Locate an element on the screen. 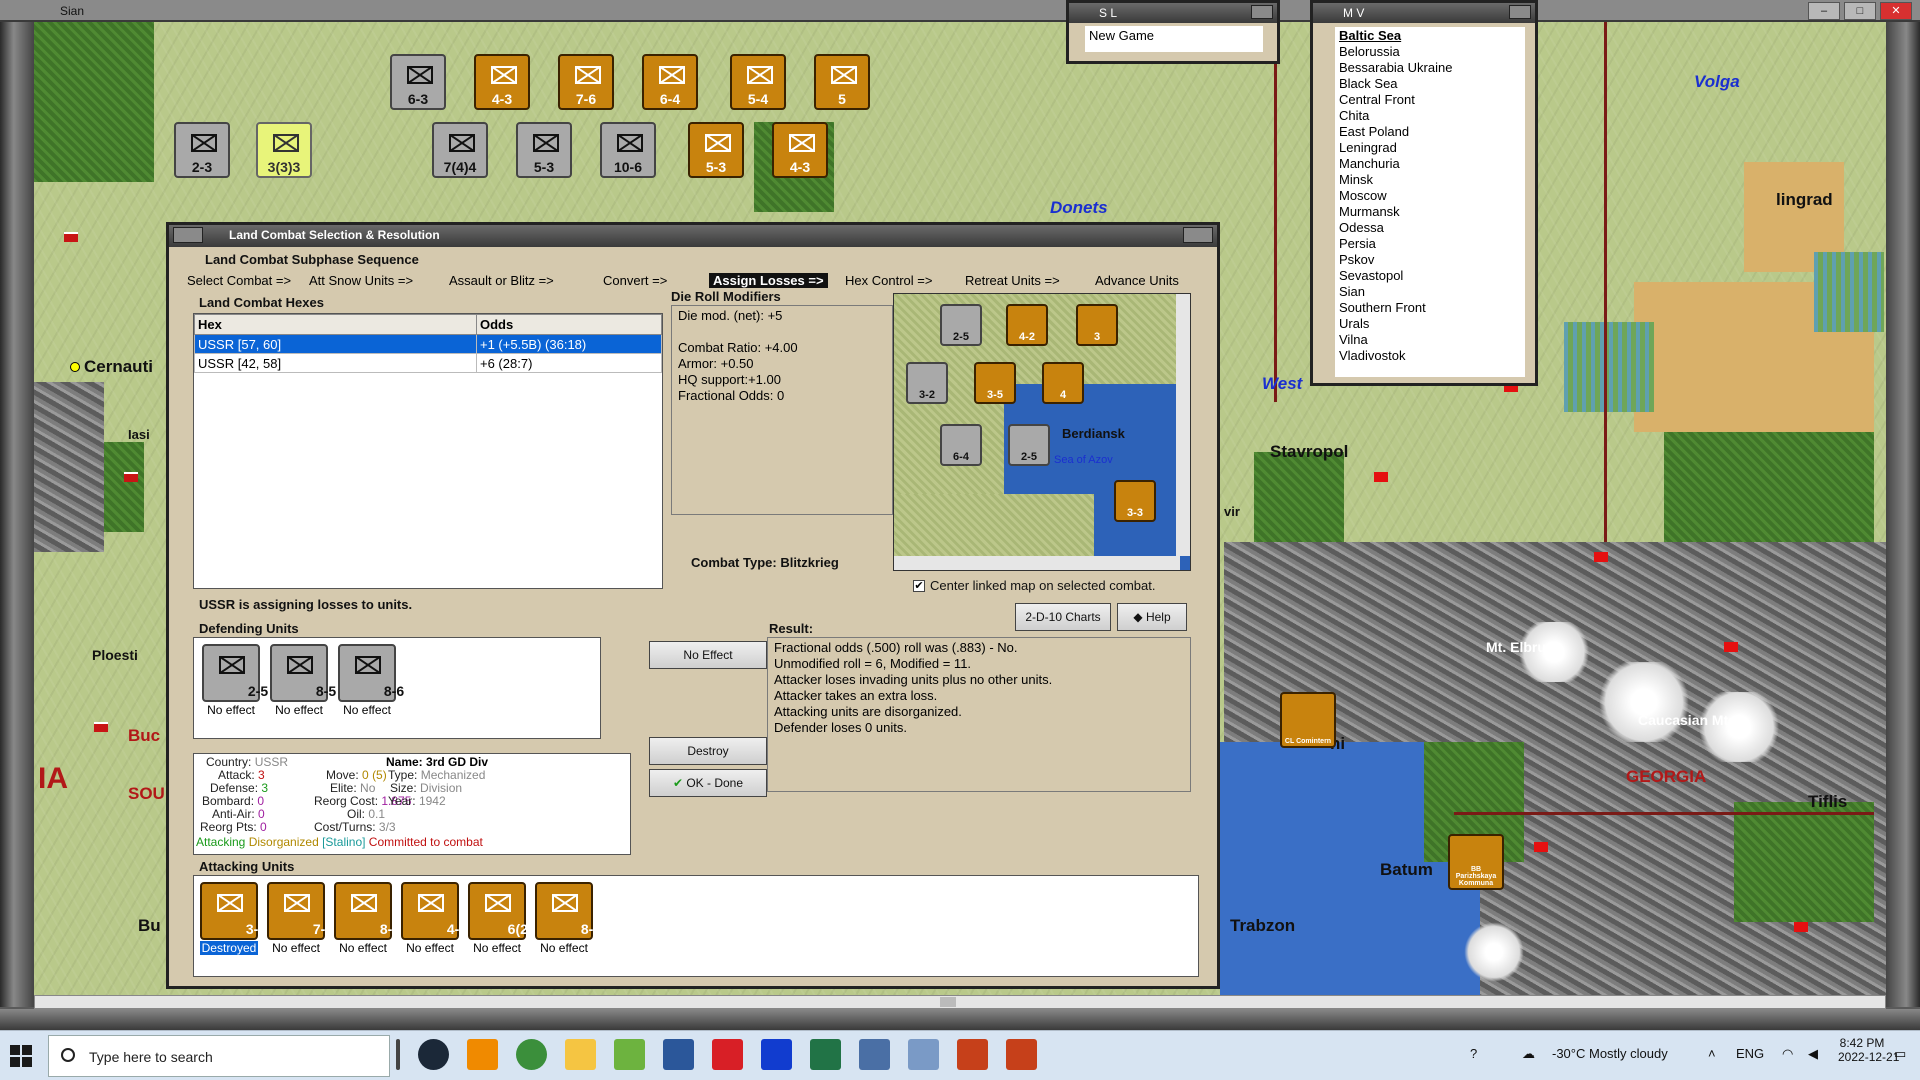  mv-list-item: Chita is located at coordinates (1430, 116).